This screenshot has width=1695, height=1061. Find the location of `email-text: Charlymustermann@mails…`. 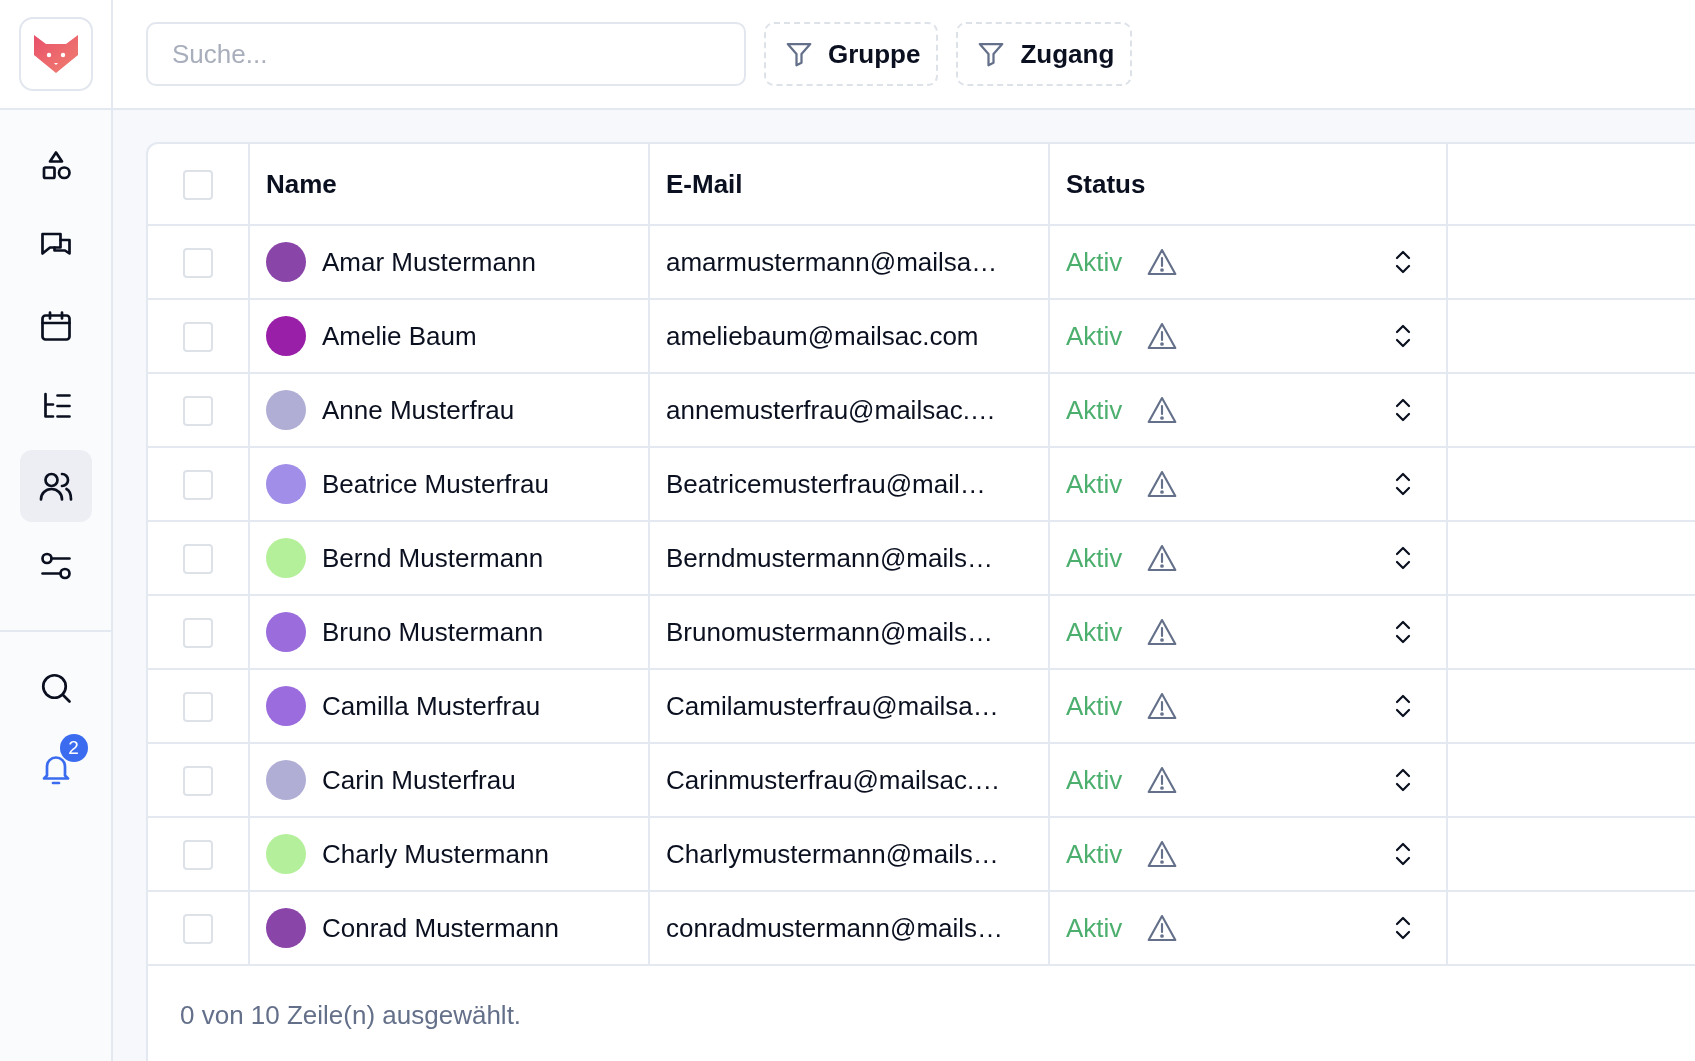

email-text: Charlymustermann@mails… is located at coordinates (832, 853).